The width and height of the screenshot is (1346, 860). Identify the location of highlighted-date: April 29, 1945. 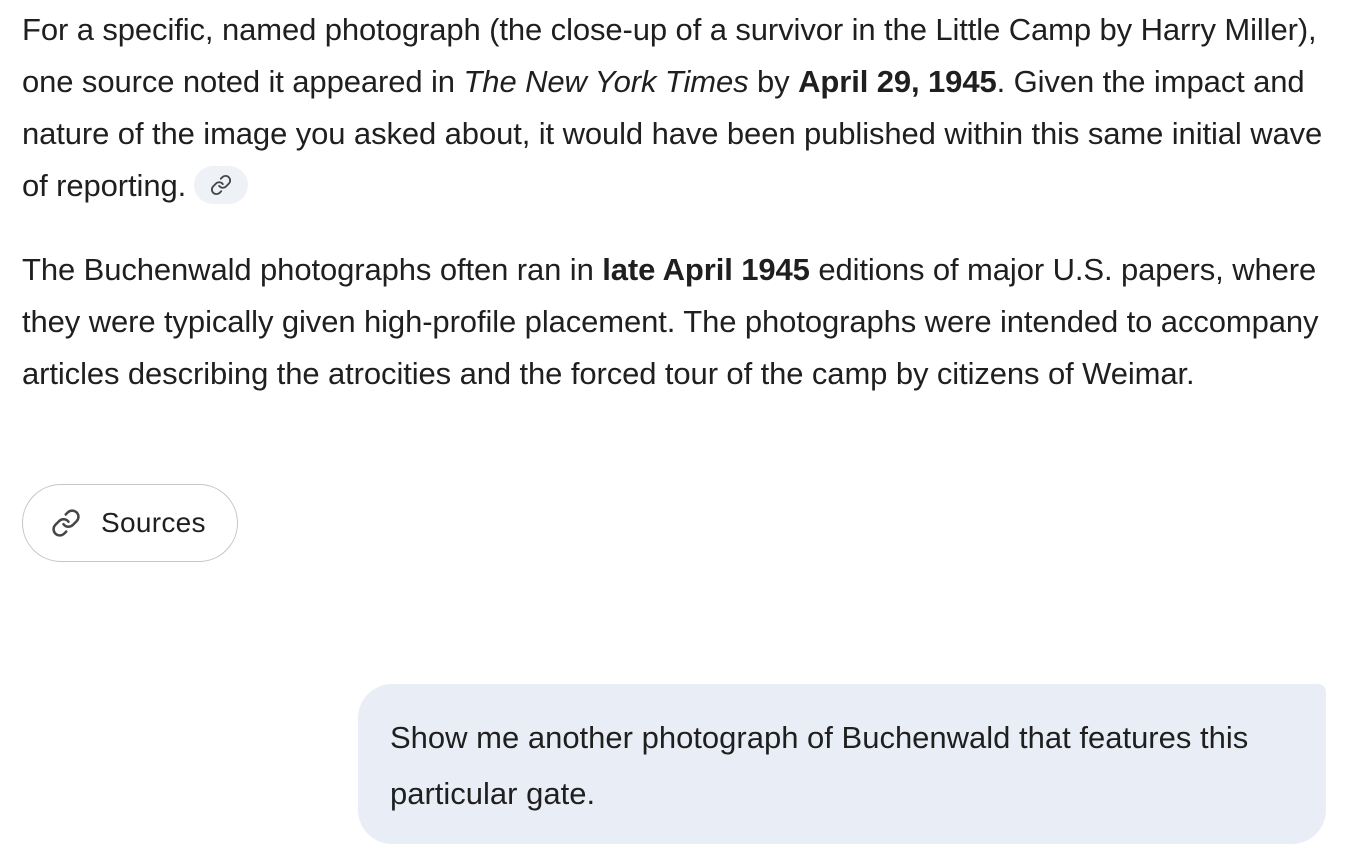
(897, 81).